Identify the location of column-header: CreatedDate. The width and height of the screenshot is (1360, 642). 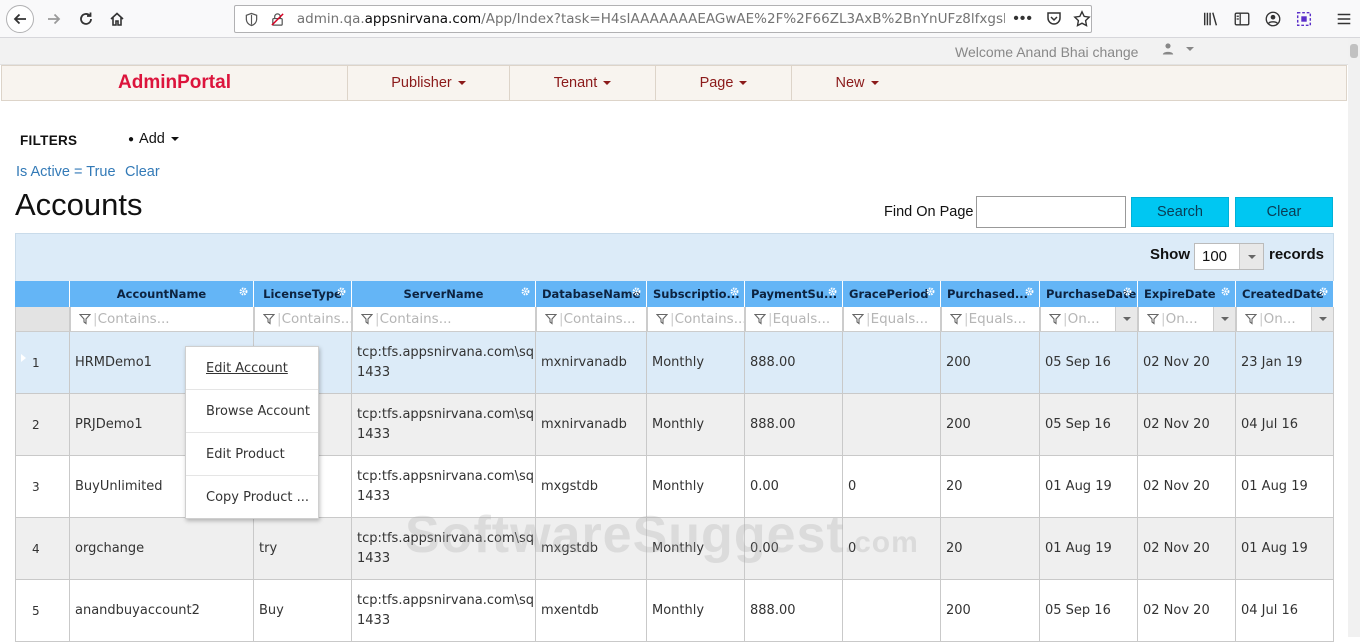
(1285, 294).